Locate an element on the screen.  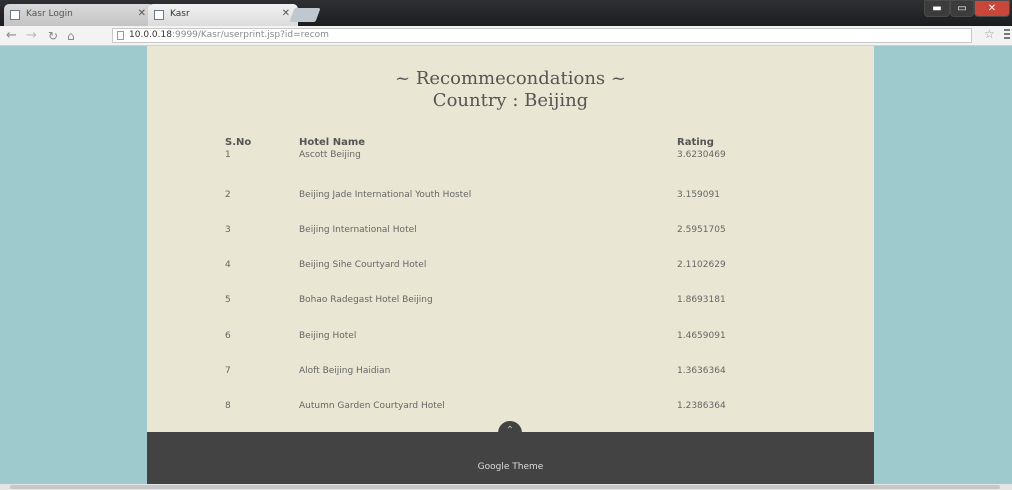
footer-text: Google Theme is located at coordinates (510, 467).